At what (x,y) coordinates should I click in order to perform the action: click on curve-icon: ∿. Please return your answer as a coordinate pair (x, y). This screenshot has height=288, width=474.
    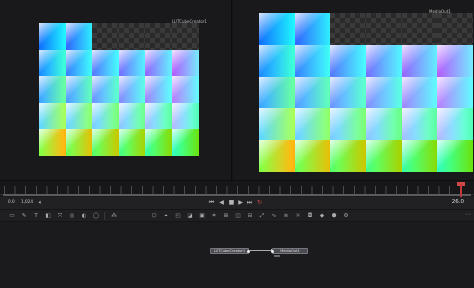
    Looking at the image, I should click on (274, 216).